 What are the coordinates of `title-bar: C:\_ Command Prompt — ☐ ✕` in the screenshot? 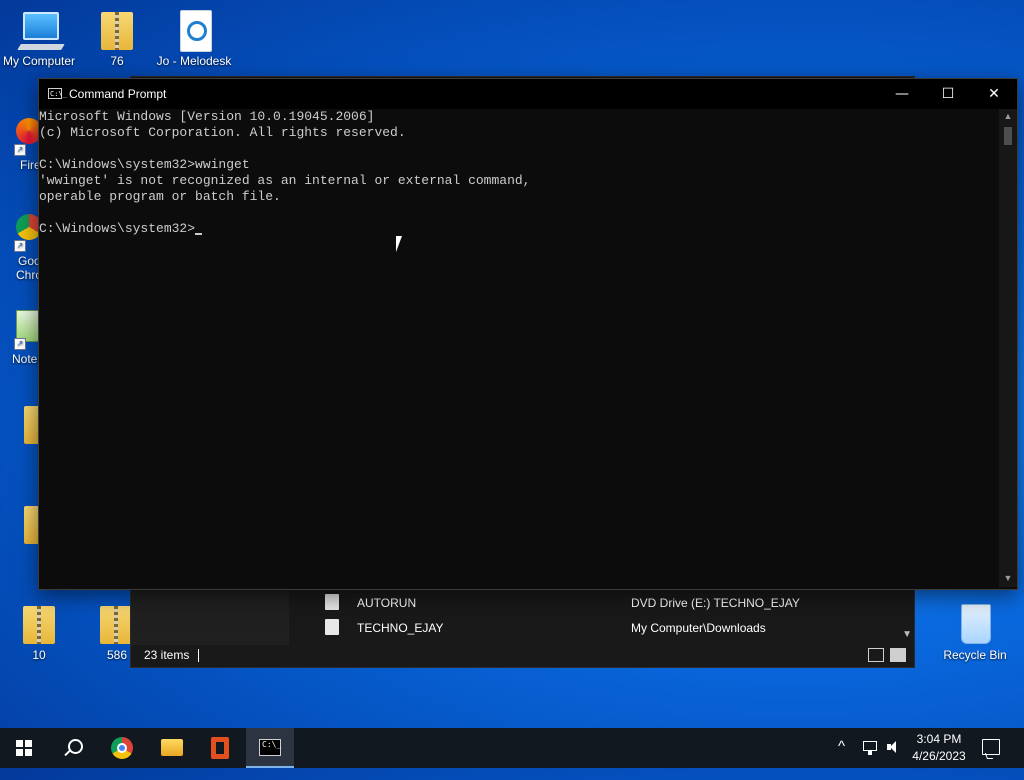 It's located at (528, 94).